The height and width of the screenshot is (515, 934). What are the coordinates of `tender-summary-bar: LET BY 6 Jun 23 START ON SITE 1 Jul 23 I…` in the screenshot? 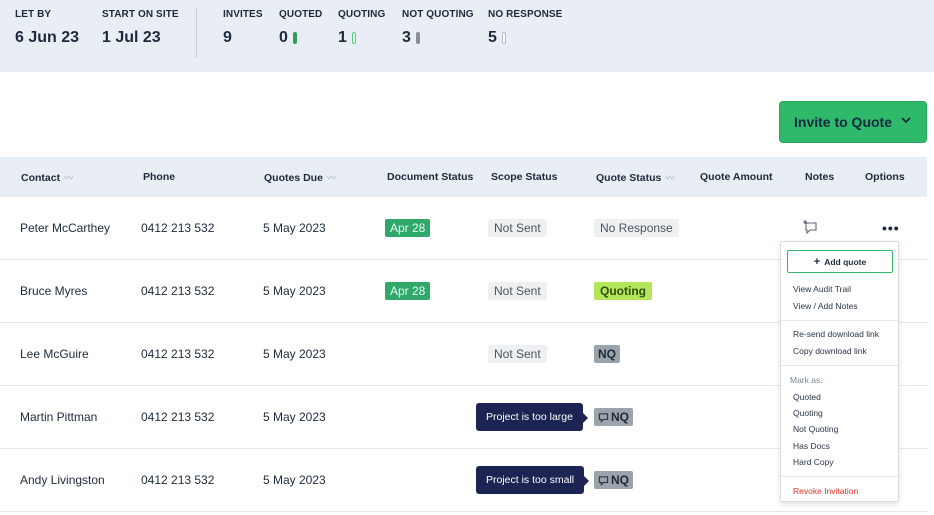 It's located at (467, 36).